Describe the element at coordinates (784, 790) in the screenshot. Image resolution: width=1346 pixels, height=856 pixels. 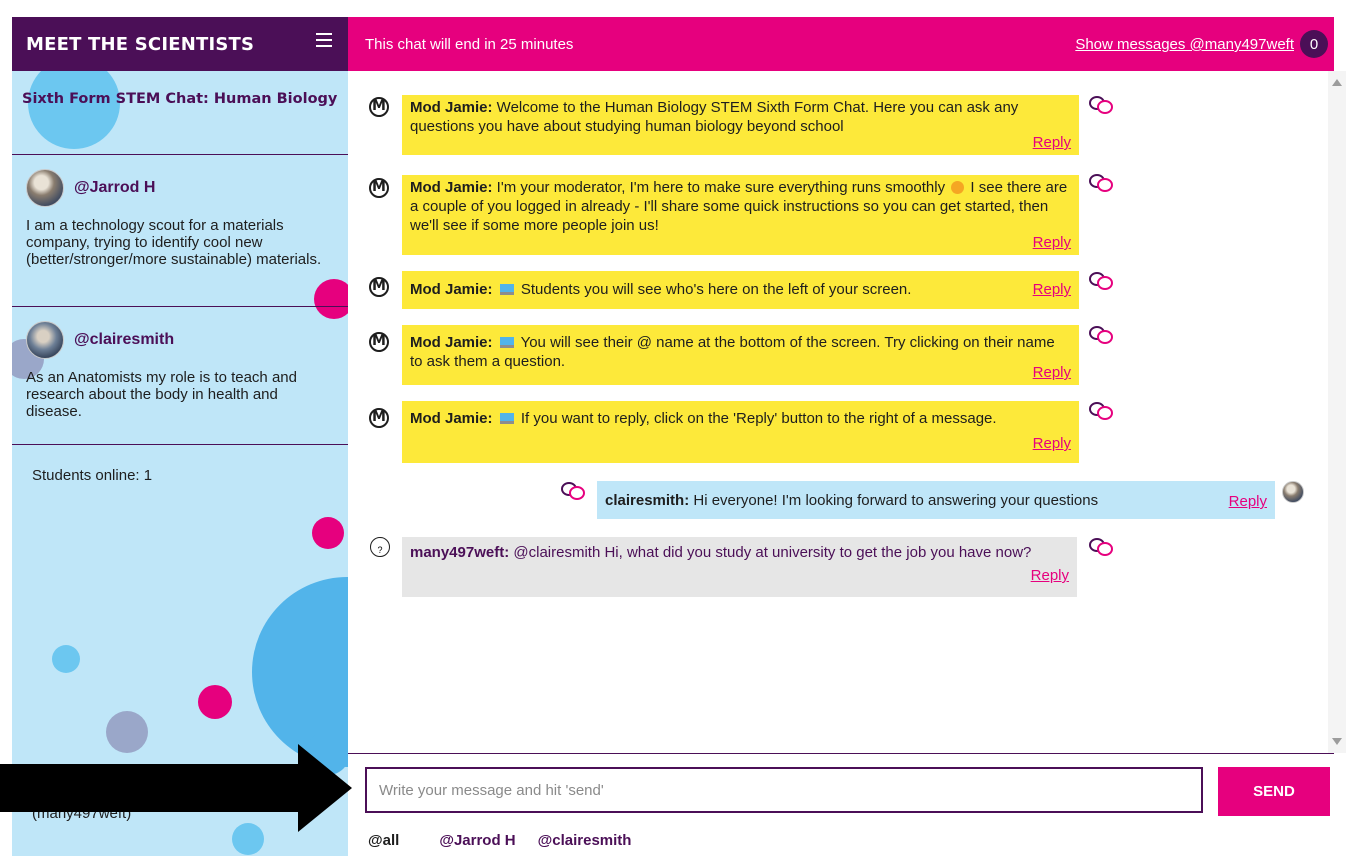
I see `message-input` at that location.